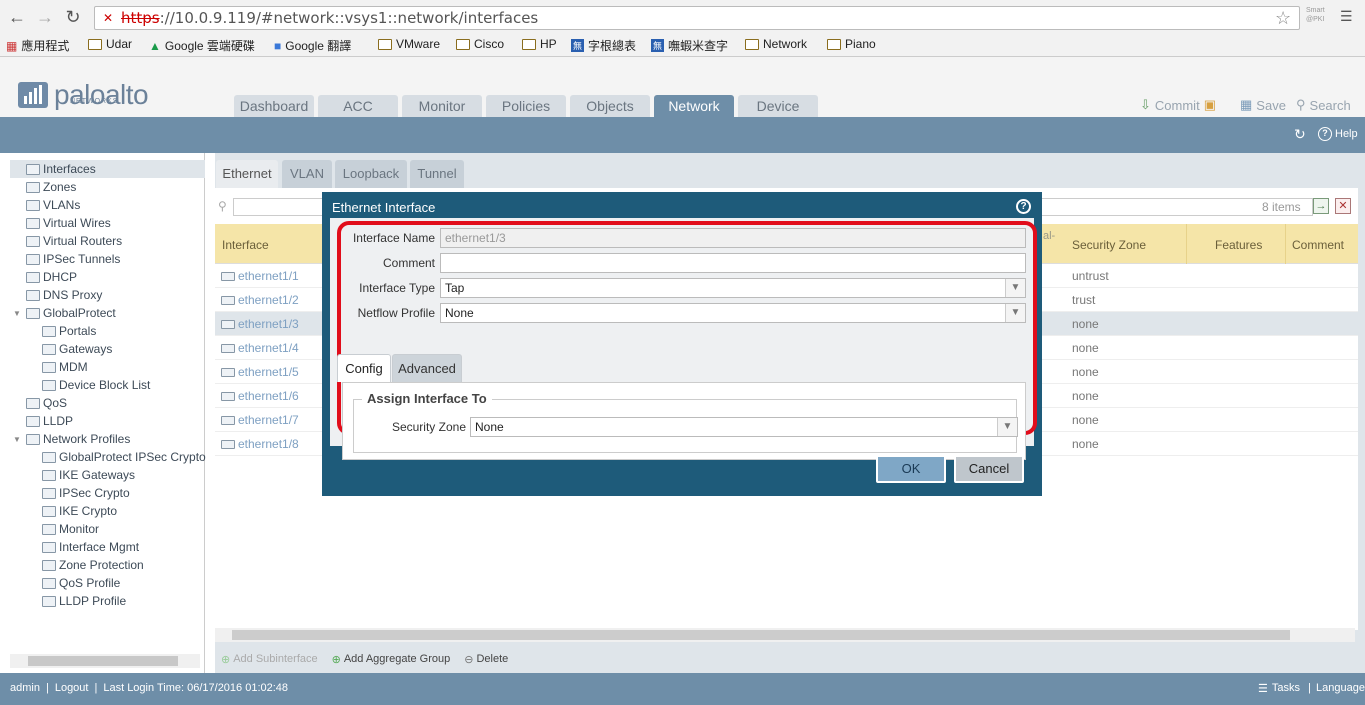 The image size is (1365, 705). Describe the element at coordinates (1023, 206) in the screenshot. I see `dialog-help-icon: ?` at that location.